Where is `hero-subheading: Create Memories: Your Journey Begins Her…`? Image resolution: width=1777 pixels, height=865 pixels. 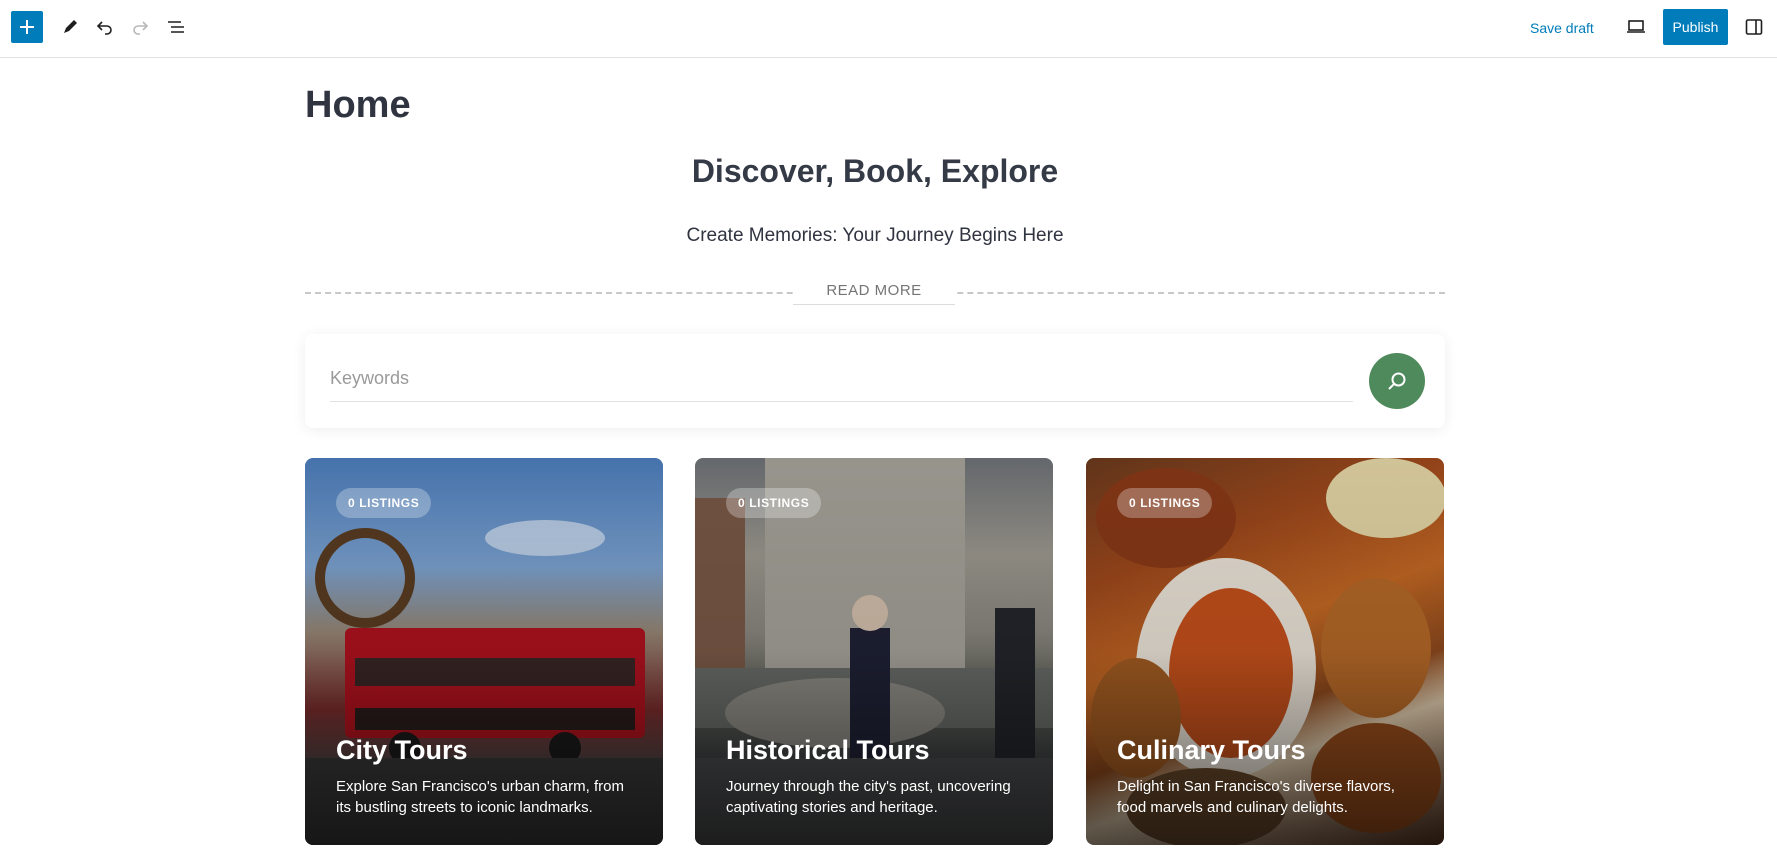
hero-subheading: Create Memories: Your Journey Begins Her… is located at coordinates (875, 236).